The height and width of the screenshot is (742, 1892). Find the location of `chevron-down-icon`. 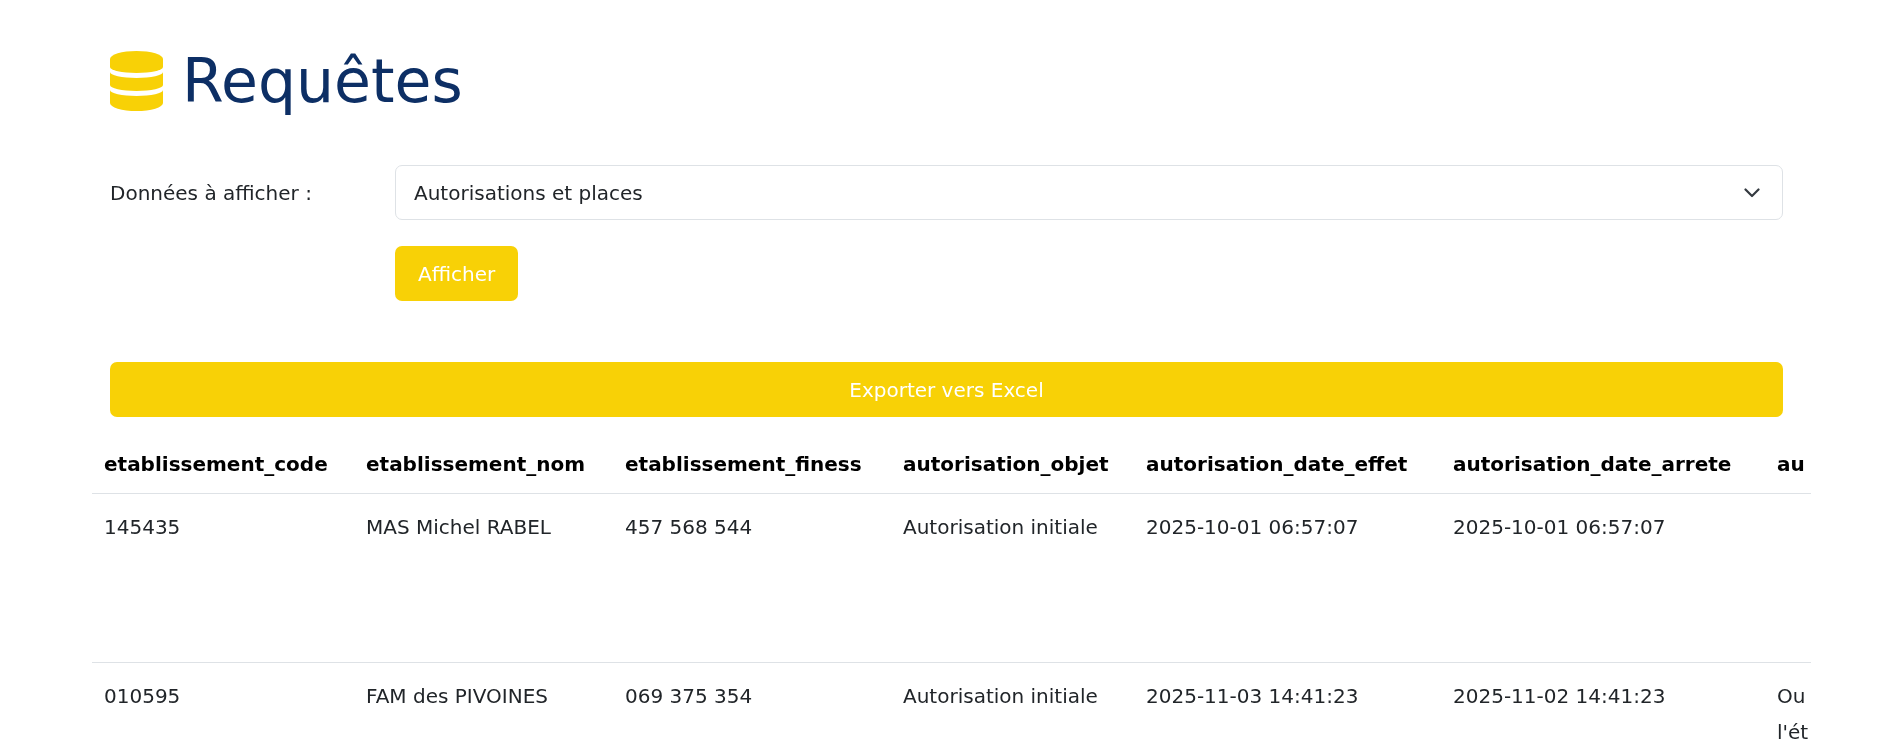

chevron-down-icon is located at coordinates (1752, 192).